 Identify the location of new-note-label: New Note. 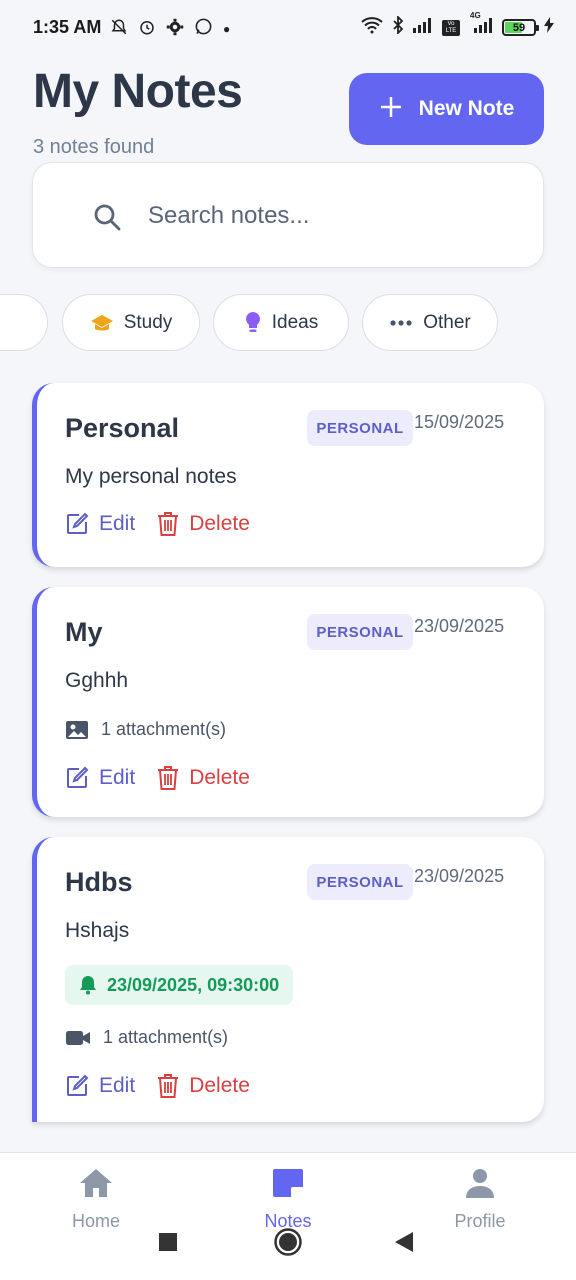
(466, 108).